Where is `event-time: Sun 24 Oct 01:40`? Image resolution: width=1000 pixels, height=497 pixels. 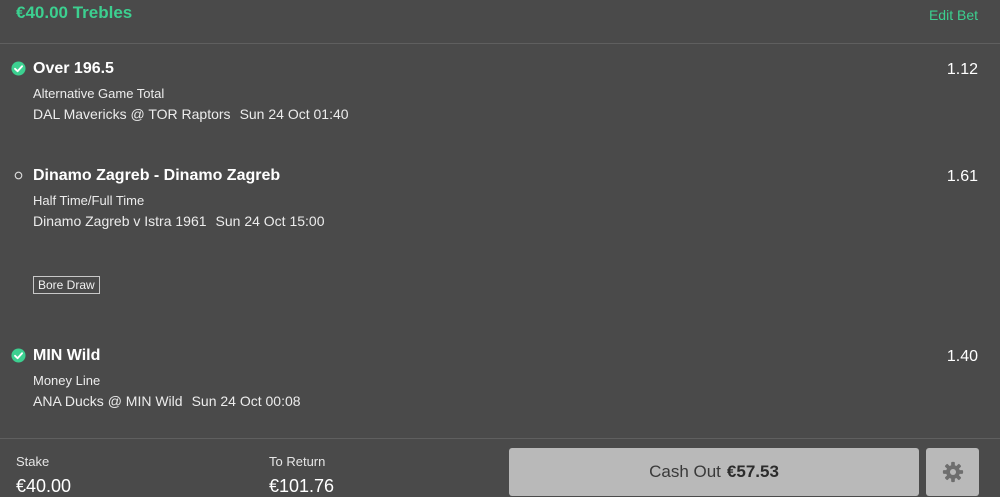 event-time: Sun 24 Oct 01:40 is located at coordinates (294, 114).